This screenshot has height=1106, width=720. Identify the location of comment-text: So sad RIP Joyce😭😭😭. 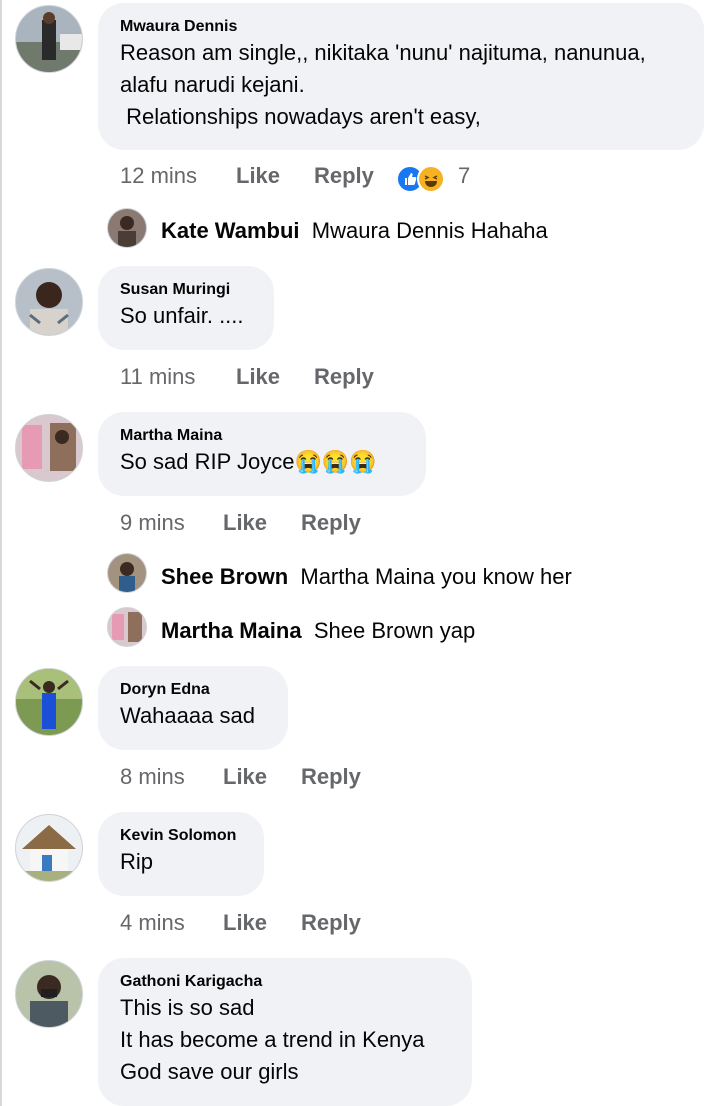
(262, 462).